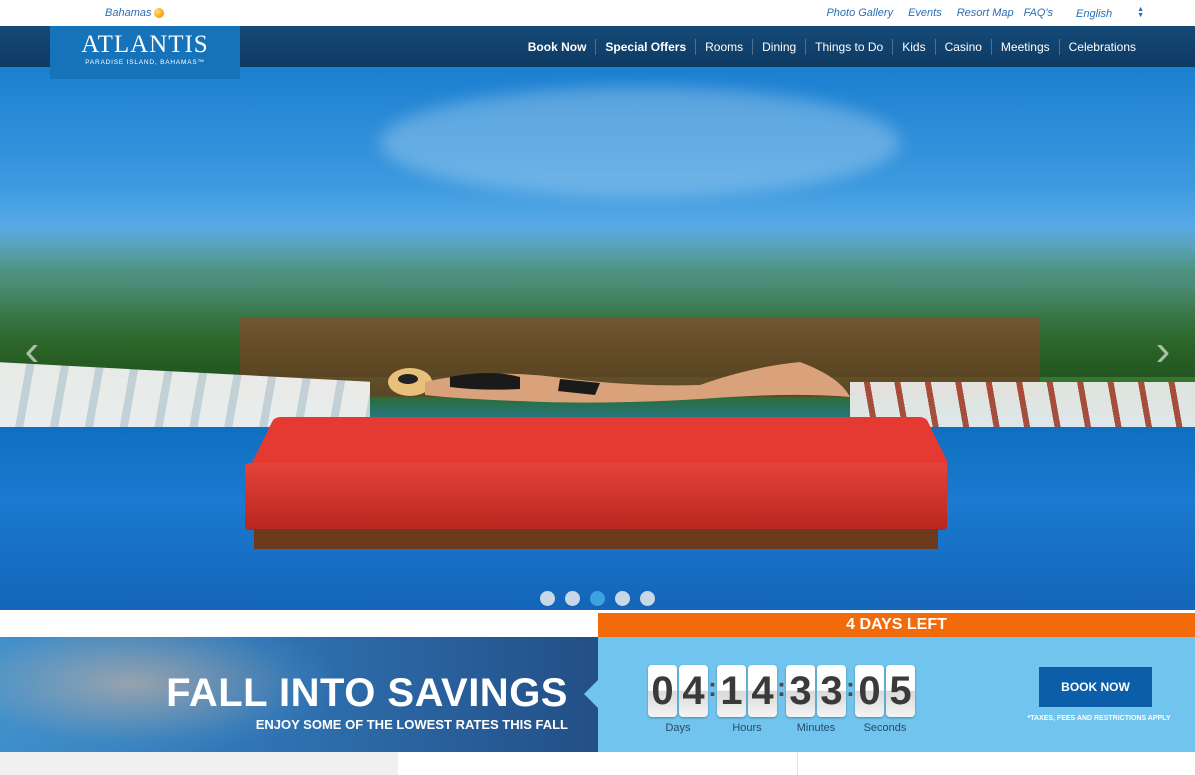 The width and height of the screenshot is (1195, 775). I want to click on region-label: Bahamas, so click(128, 13).